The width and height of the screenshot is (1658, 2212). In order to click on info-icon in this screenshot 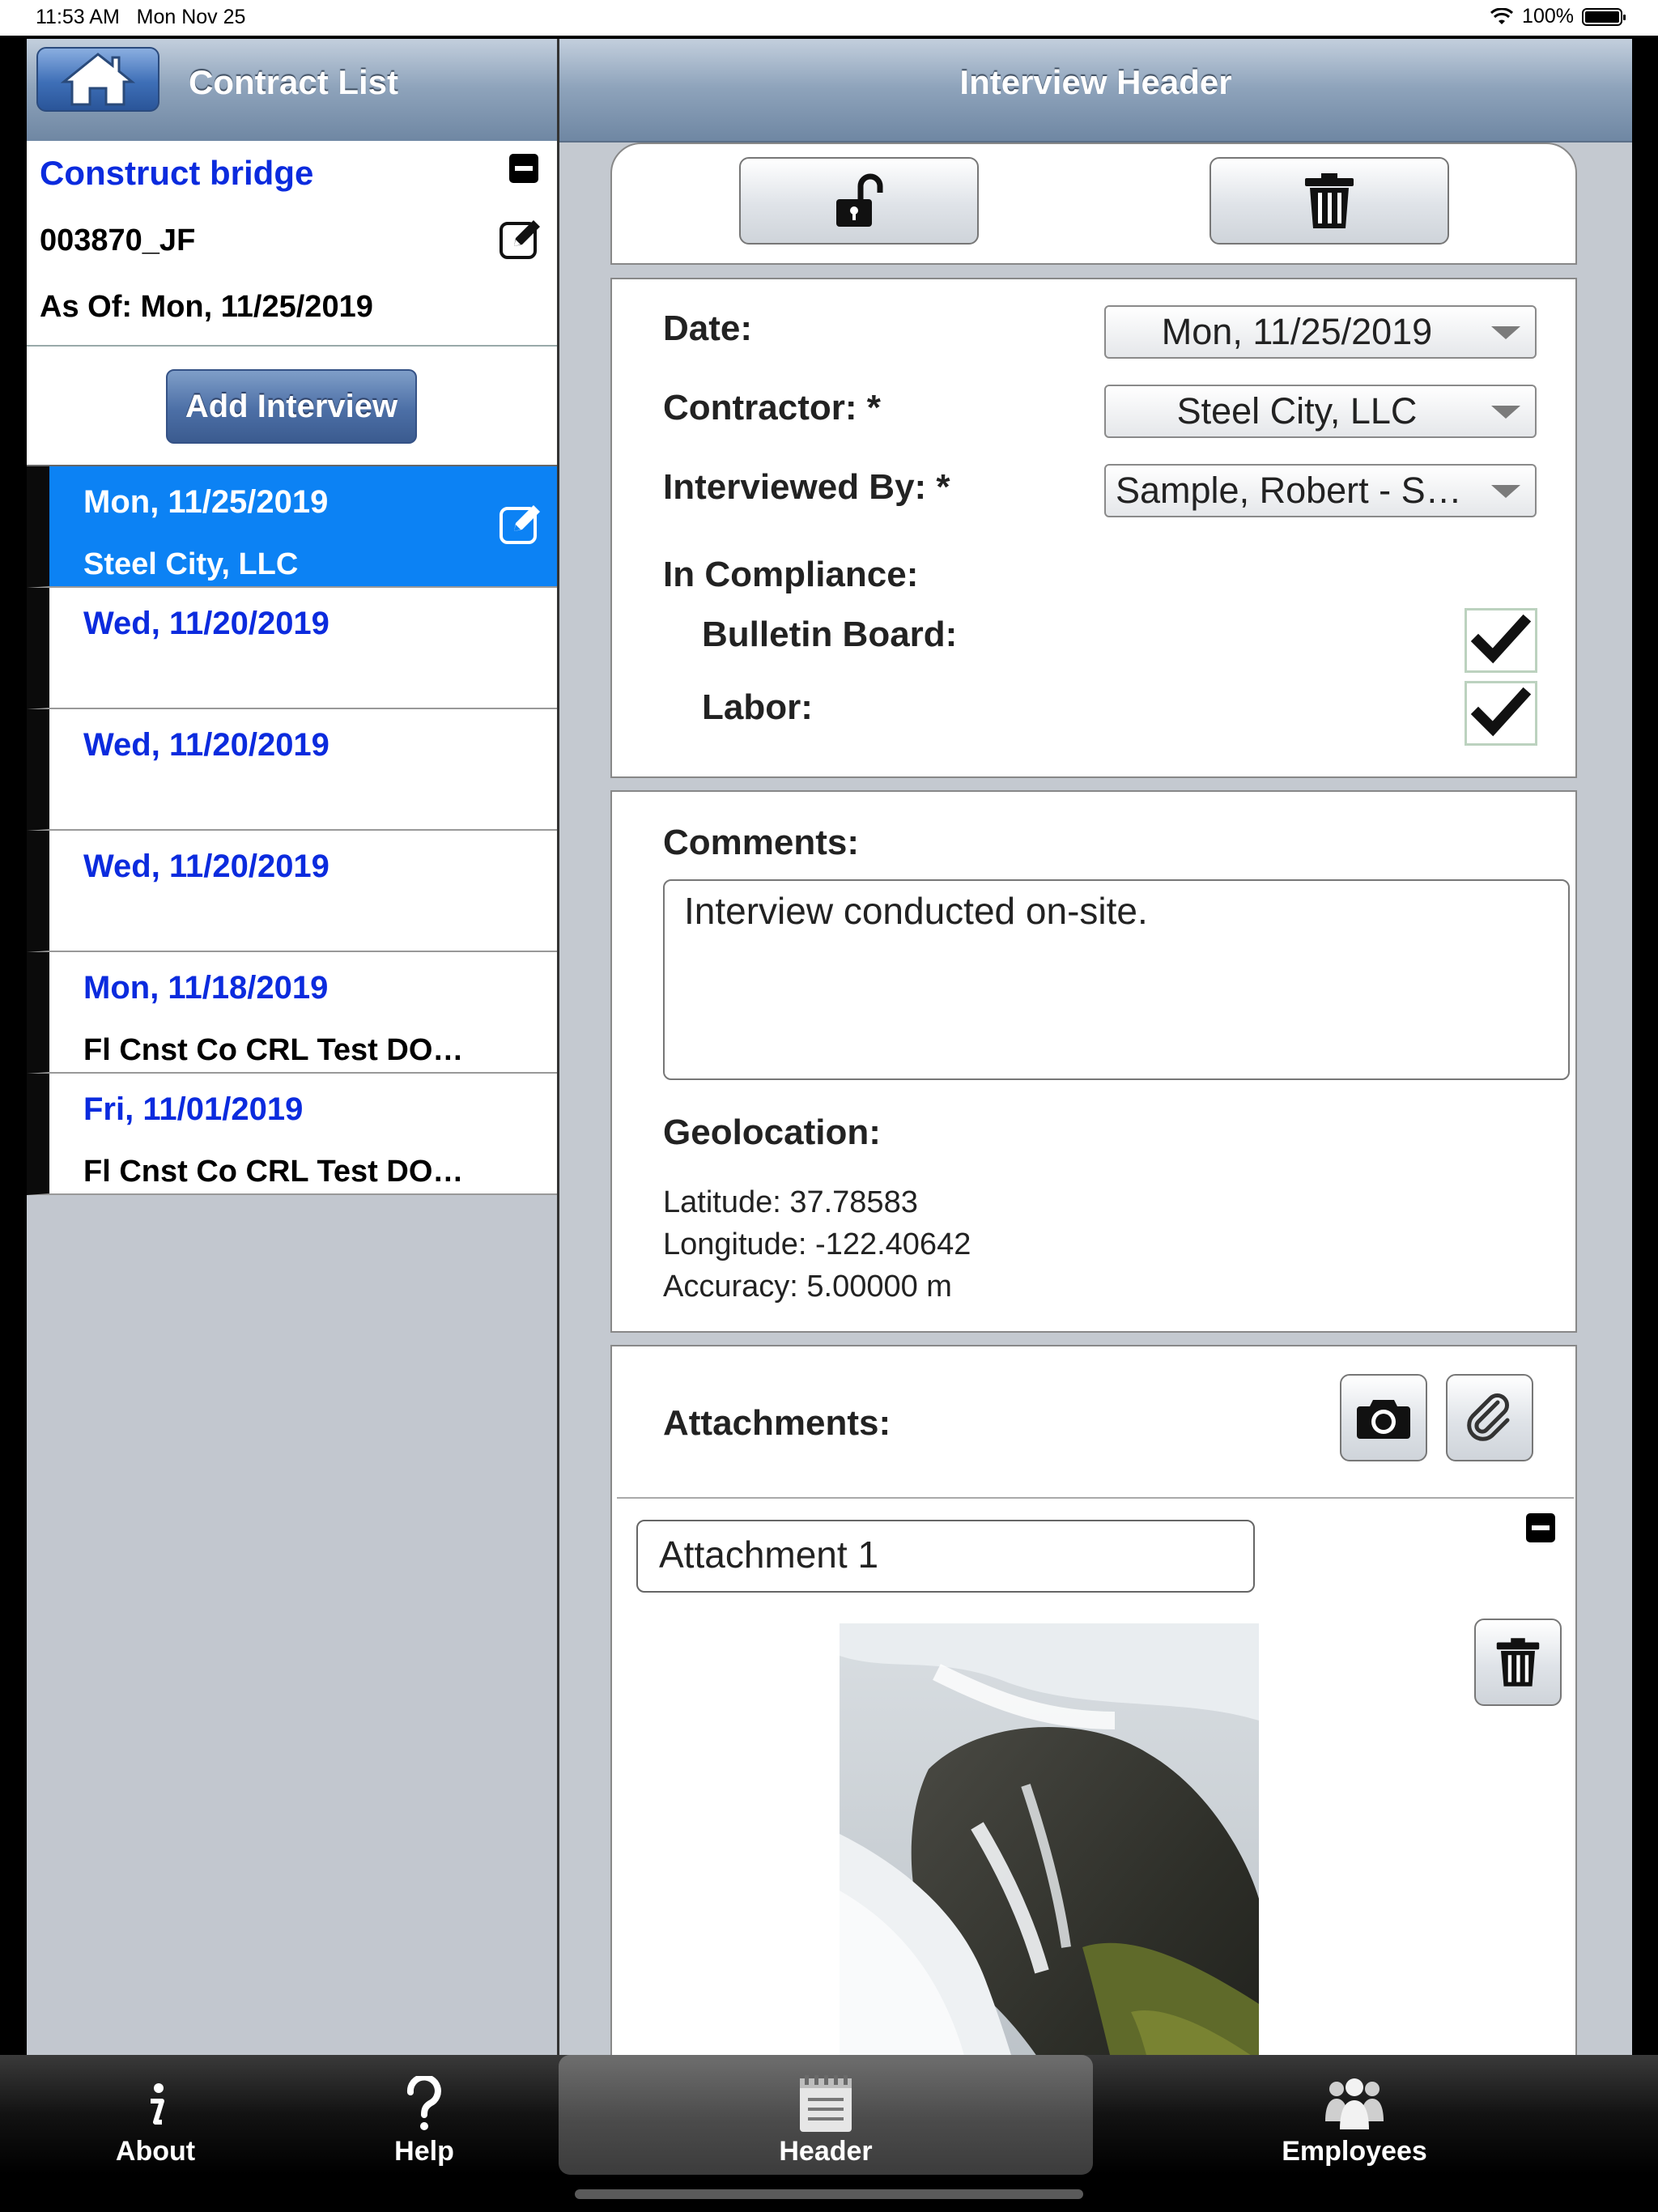, I will do `click(157, 2104)`.